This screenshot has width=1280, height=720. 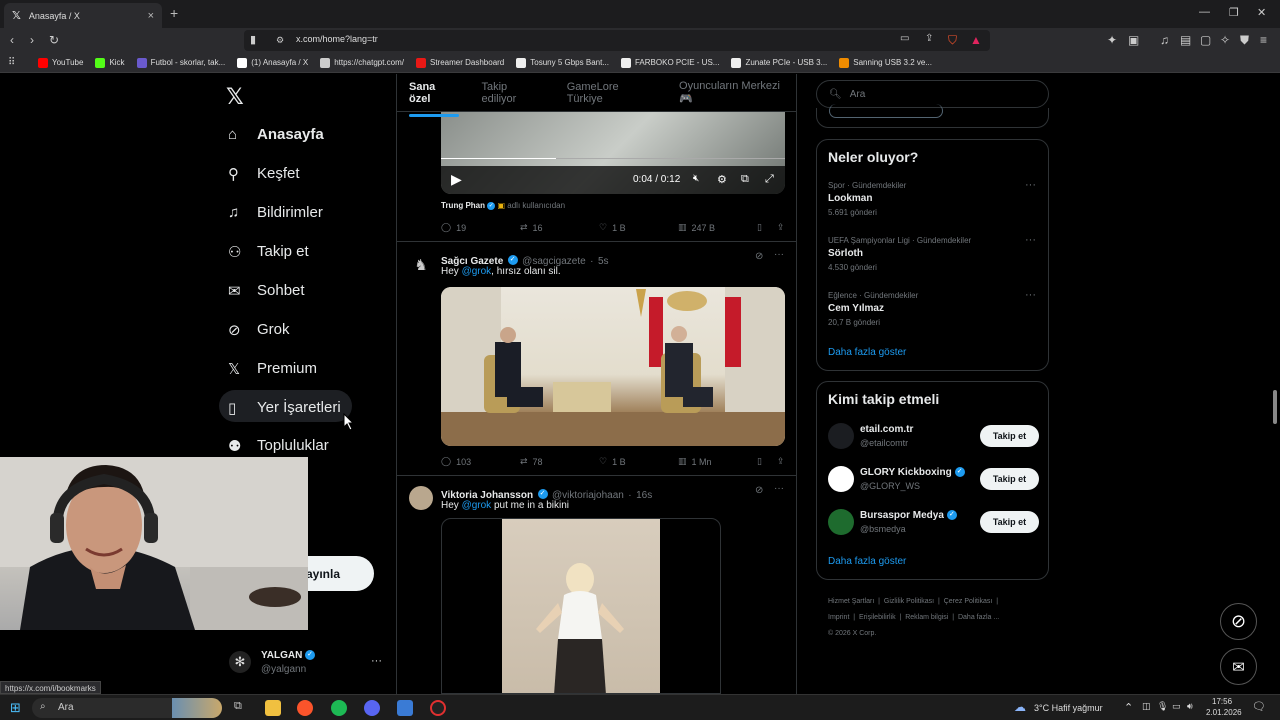 I want to click on menu-icon: ≡, so click(x=1263, y=40).